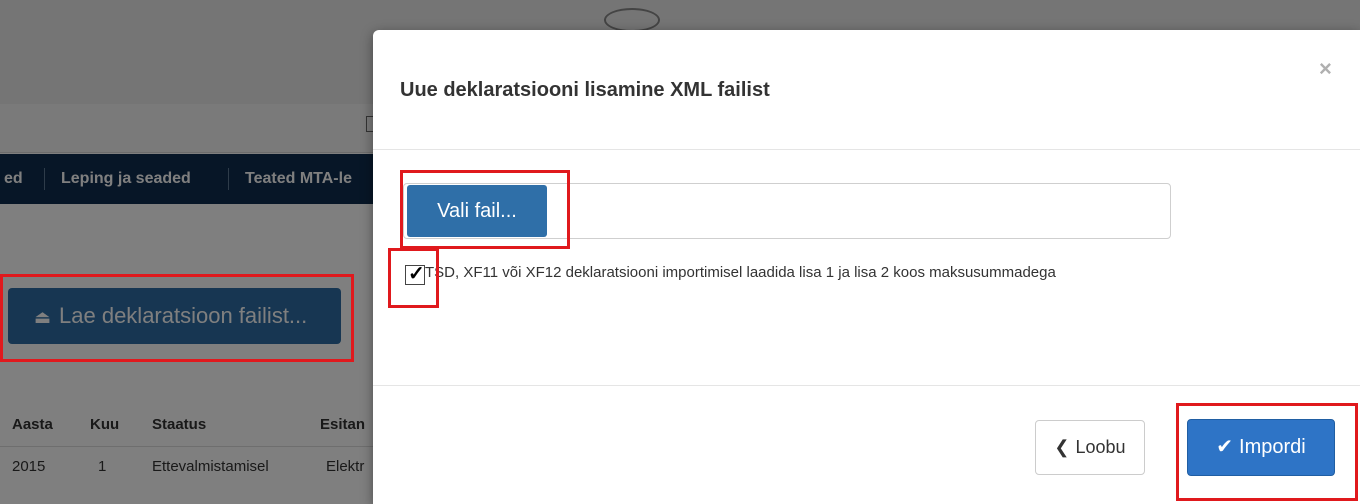 This screenshot has width=1360, height=504. Describe the element at coordinates (1100, 447) in the screenshot. I see `cancel-button-label: Loobu` at that location.